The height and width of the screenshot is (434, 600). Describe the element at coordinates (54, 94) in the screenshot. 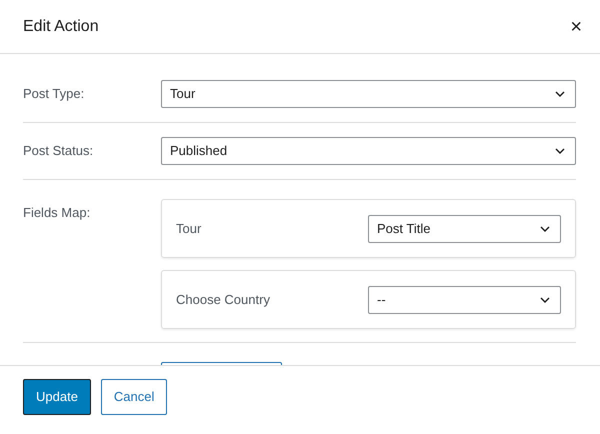

I see `field-label: Post Type:` at that location.